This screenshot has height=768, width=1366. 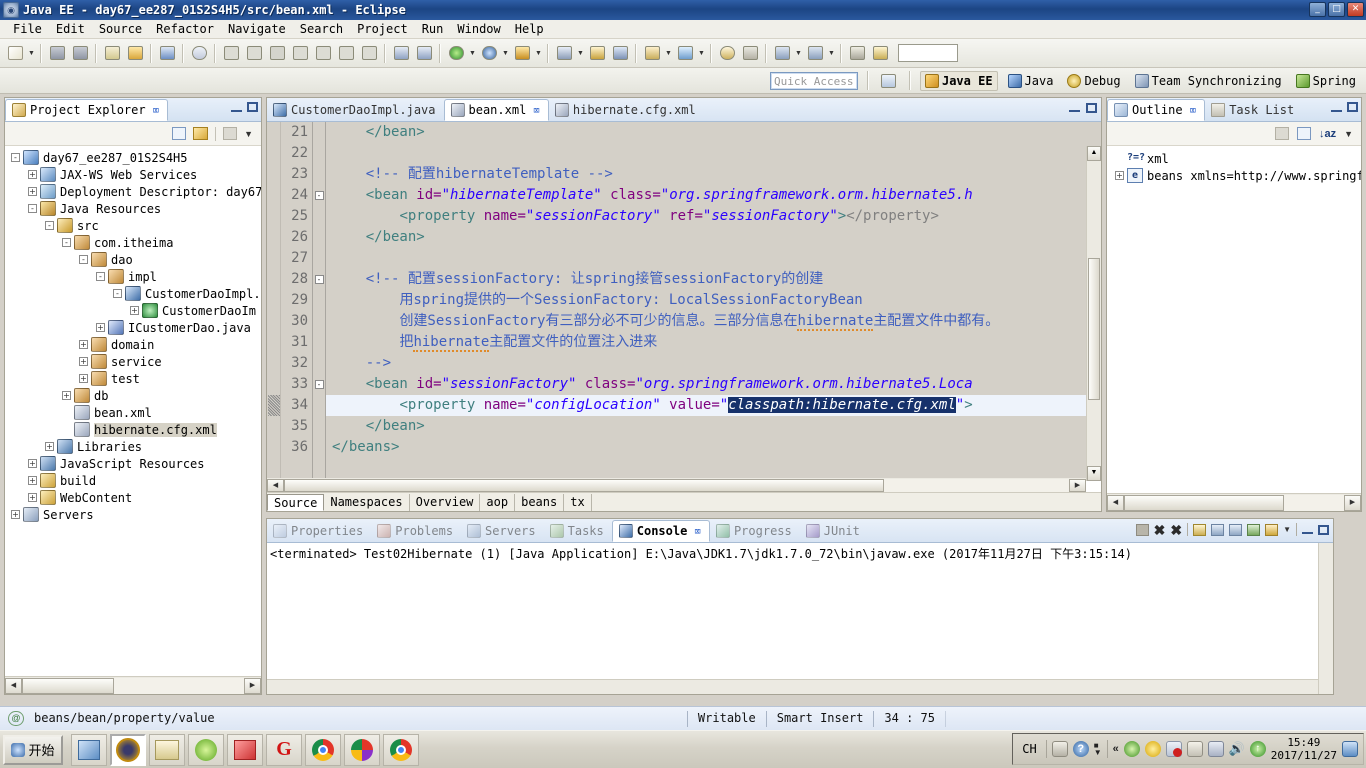 What do you see at coordinates (1094, 153) in the screenshot?
I see `scroll-up-button: ▲` at bounding box center [1094, 153].